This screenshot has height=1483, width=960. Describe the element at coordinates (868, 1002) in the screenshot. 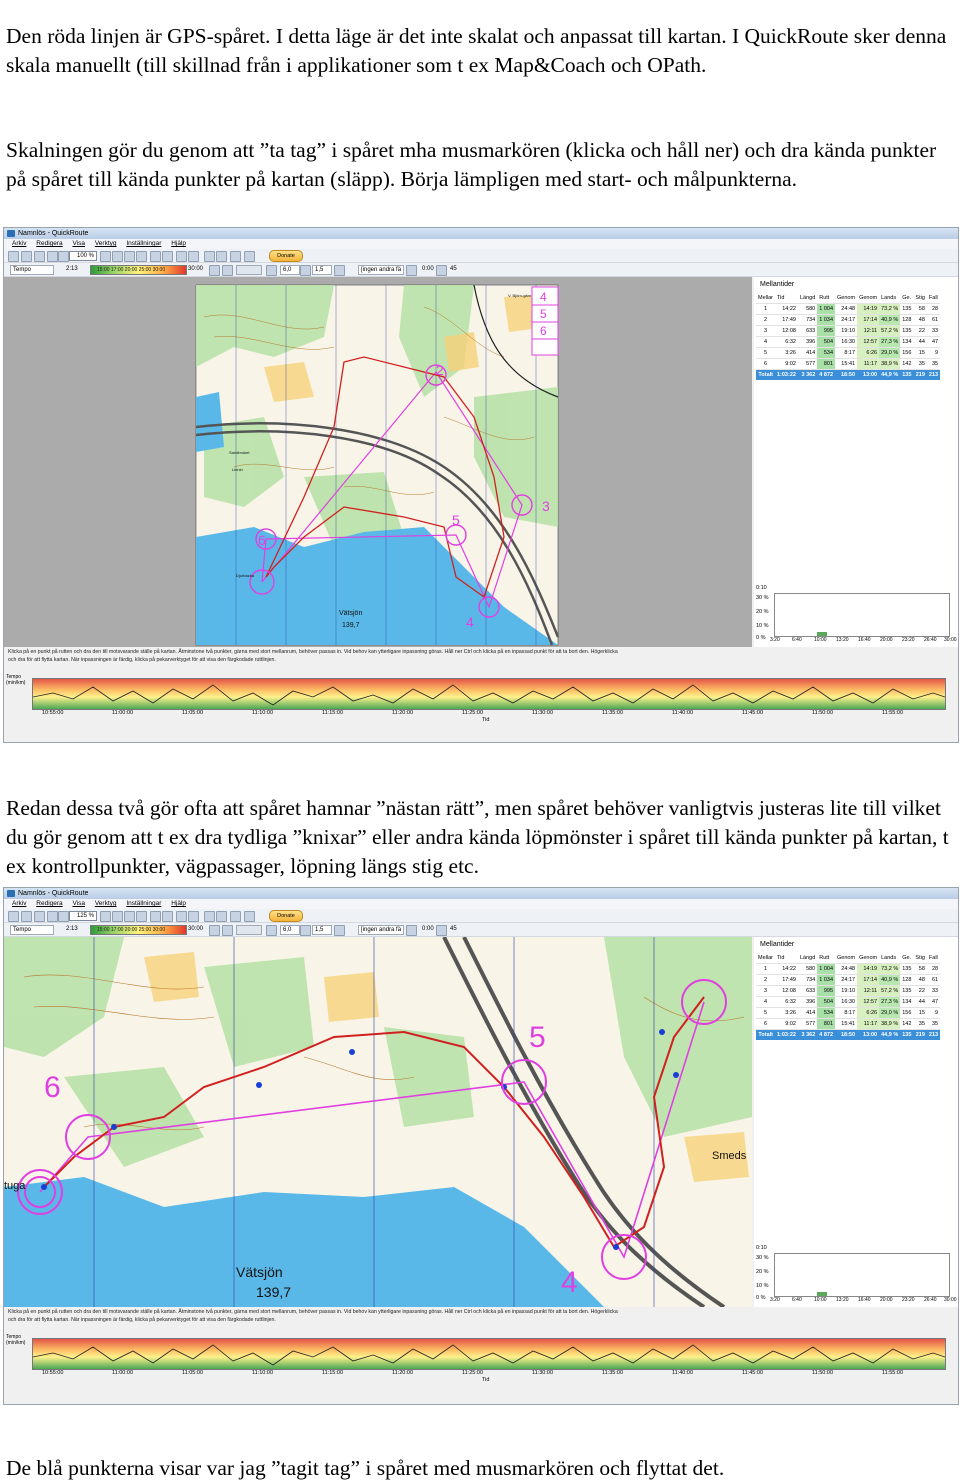

I see `cell: 12:57` at that location.